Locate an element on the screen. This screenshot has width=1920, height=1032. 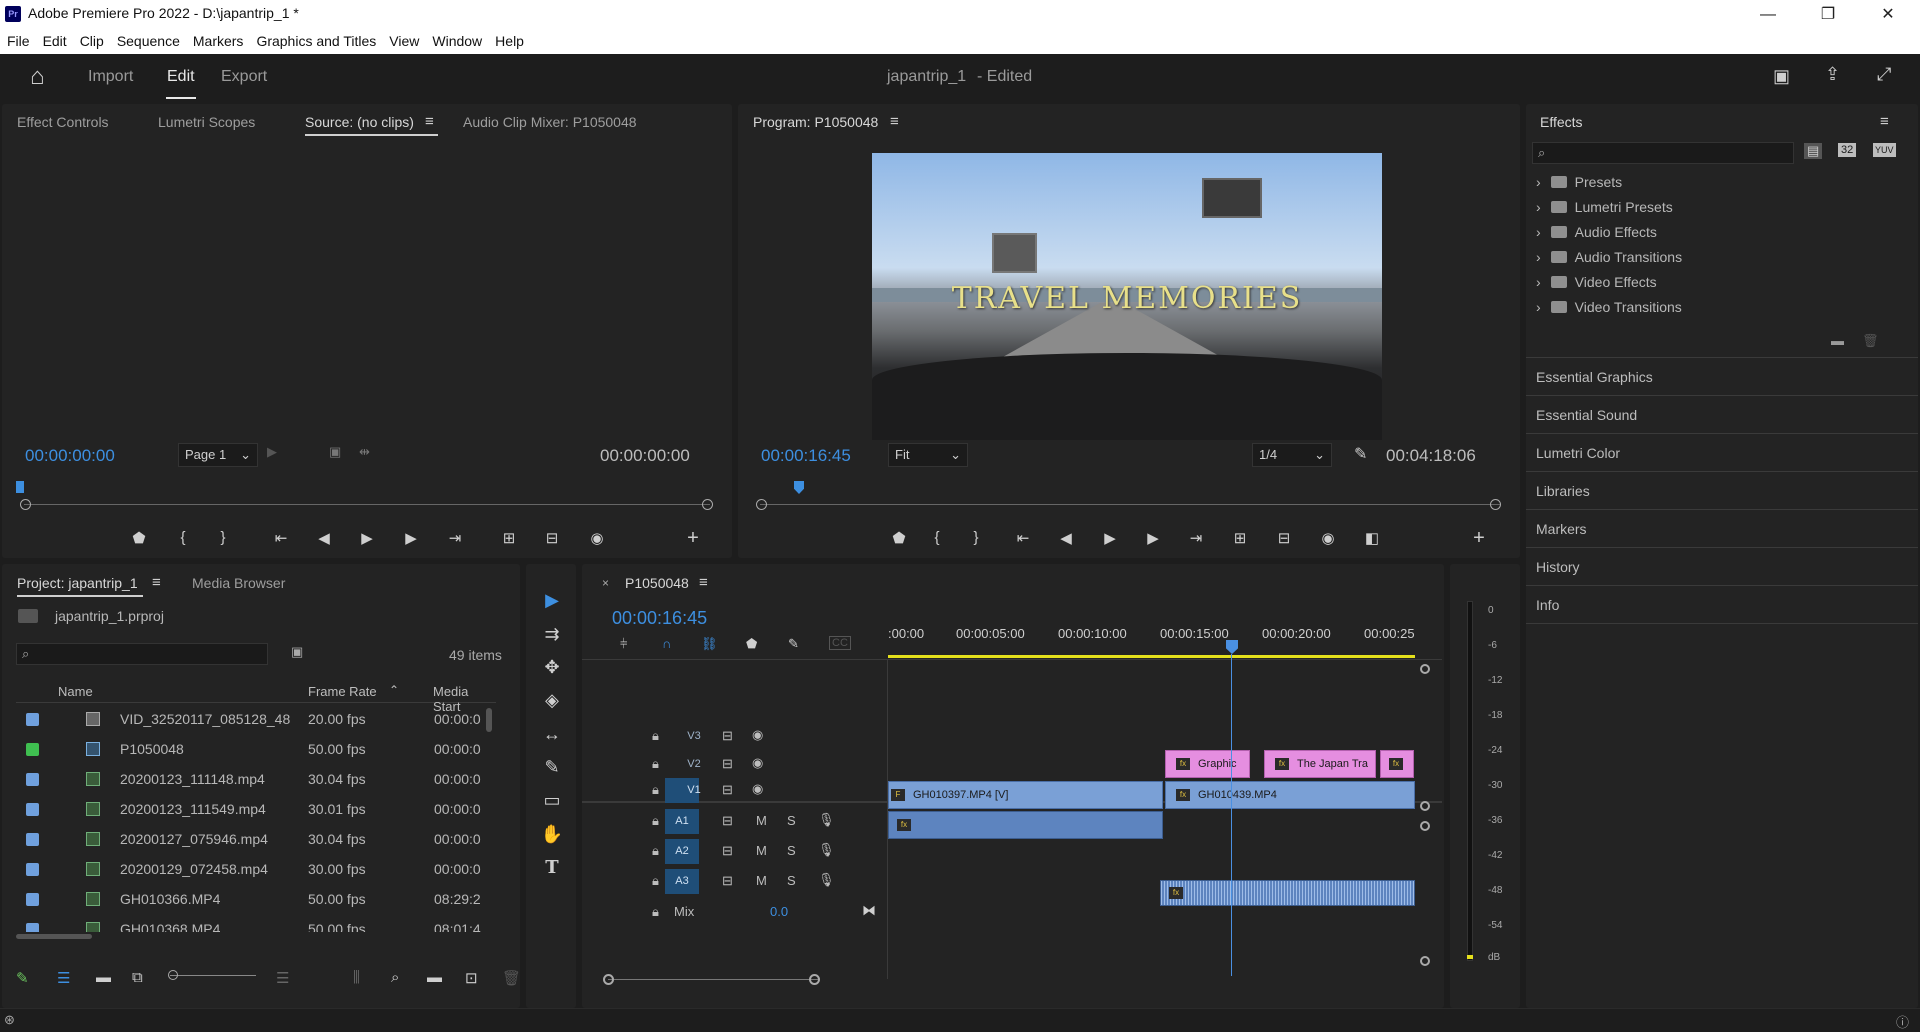
32bit-effects-icon: 32 is located at coordinates (1847, 150).